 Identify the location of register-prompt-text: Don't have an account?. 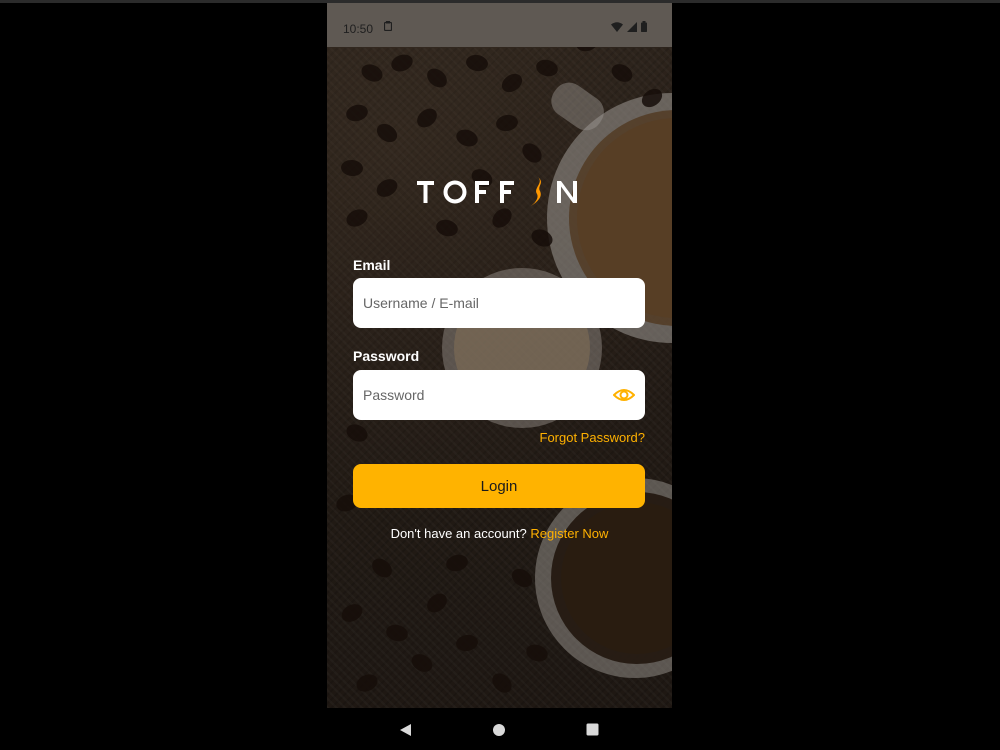
(458, 533).